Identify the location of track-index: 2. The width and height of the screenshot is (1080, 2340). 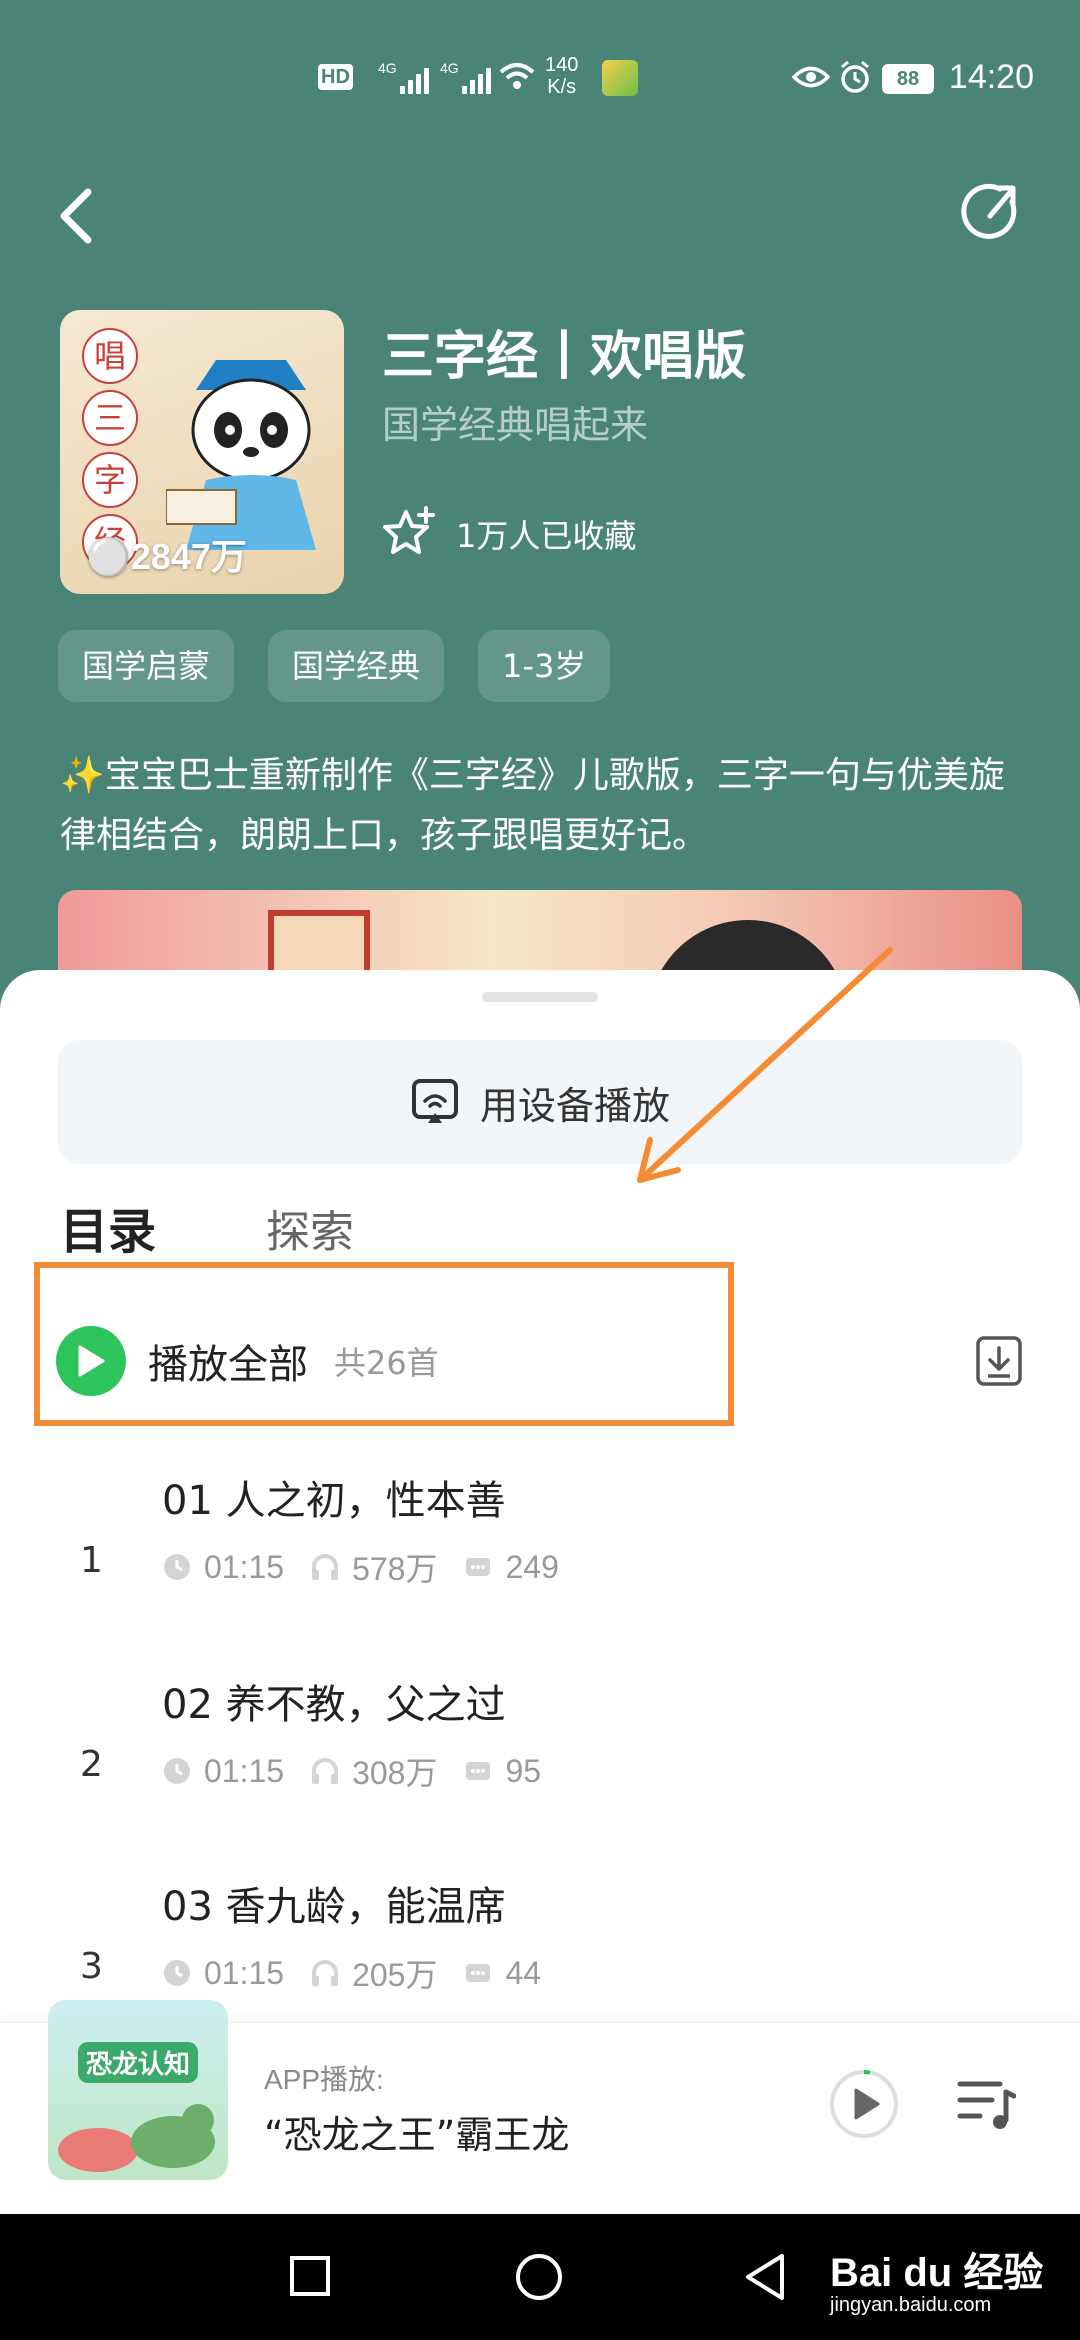
(91, 1764).